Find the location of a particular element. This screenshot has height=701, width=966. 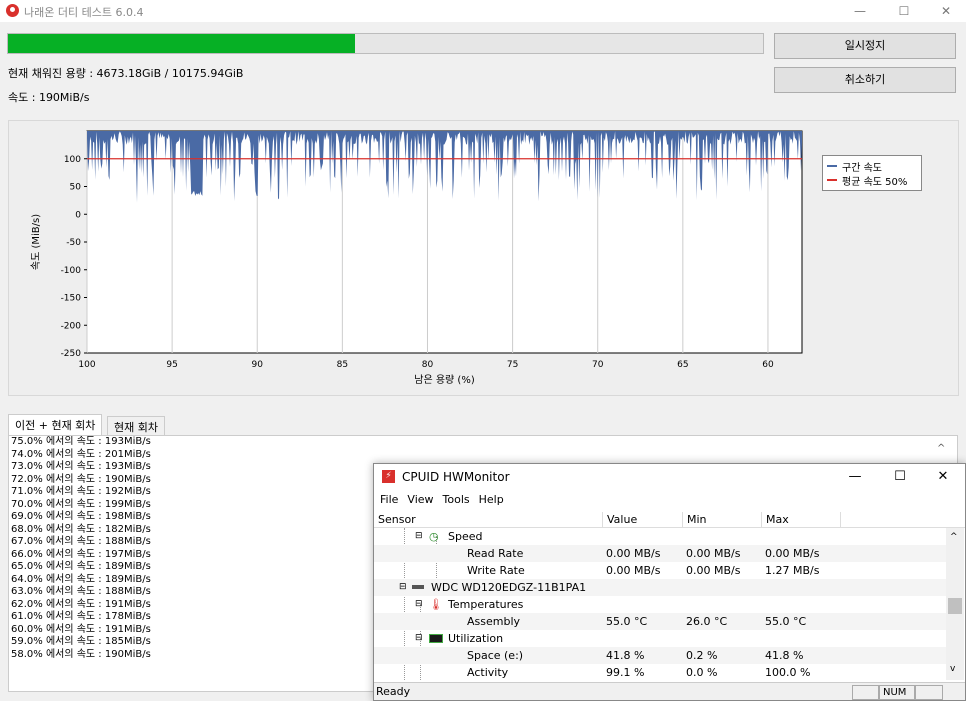

utilization-icon is located at coordinates (436, 638).